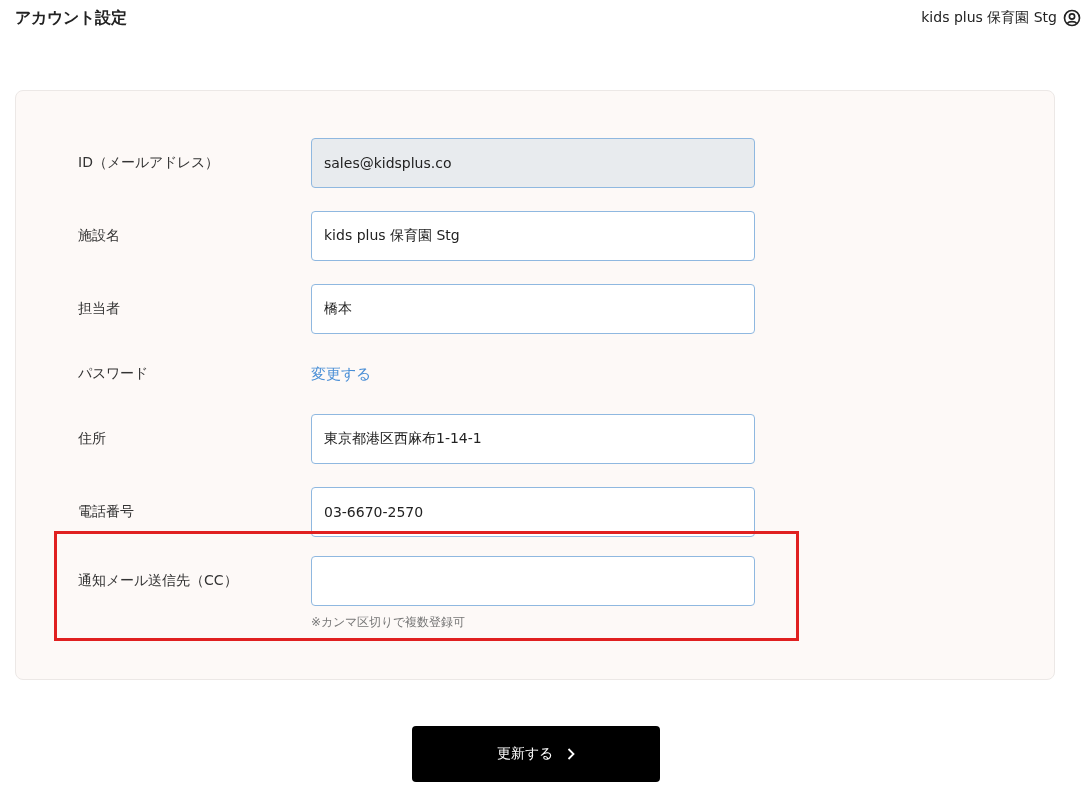 The image size is (1085, 800). I want to click on field-label: 電話番号, so click(106, 511).